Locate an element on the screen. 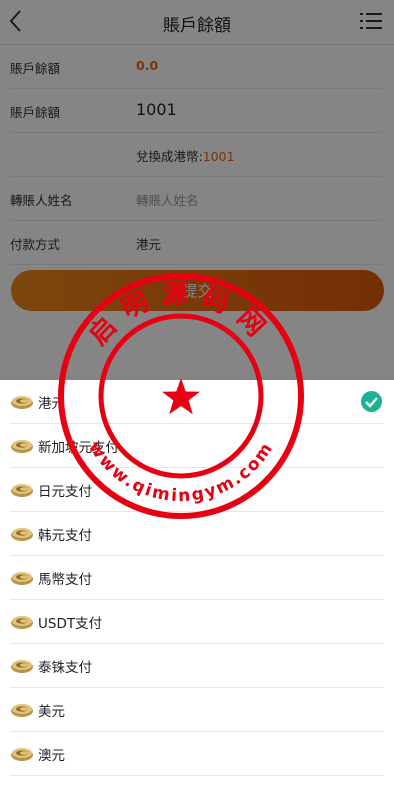  payment-option-label: 澳元 is located at coordinates (51, 756).